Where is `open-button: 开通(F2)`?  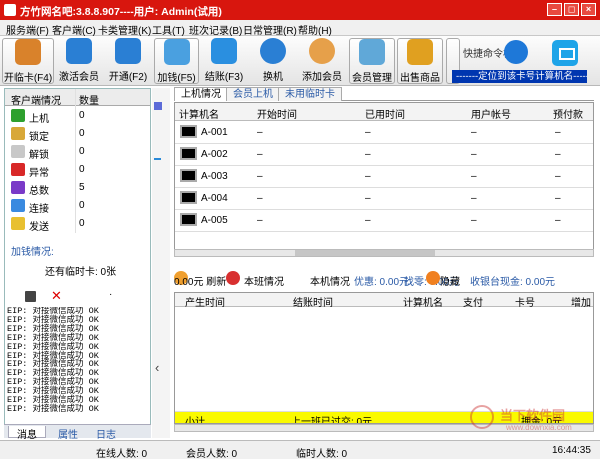 open-button: 开通(F2) is located at coordinates (128, 61).